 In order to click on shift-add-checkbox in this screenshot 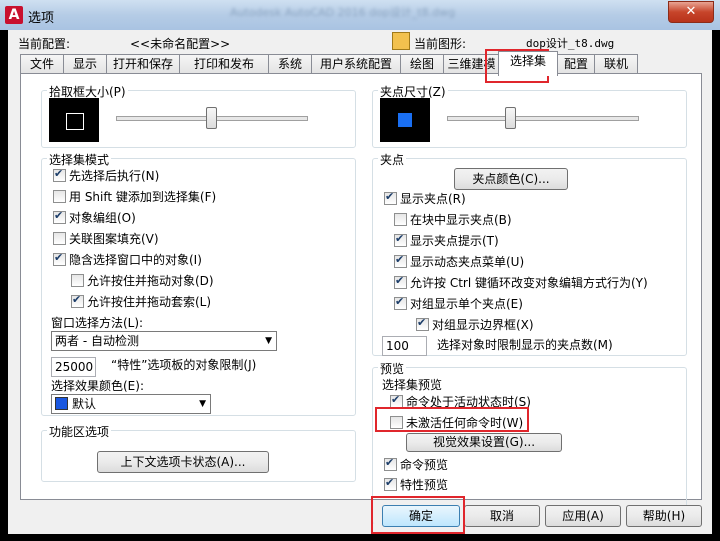, I will do `click(59, 196)`.